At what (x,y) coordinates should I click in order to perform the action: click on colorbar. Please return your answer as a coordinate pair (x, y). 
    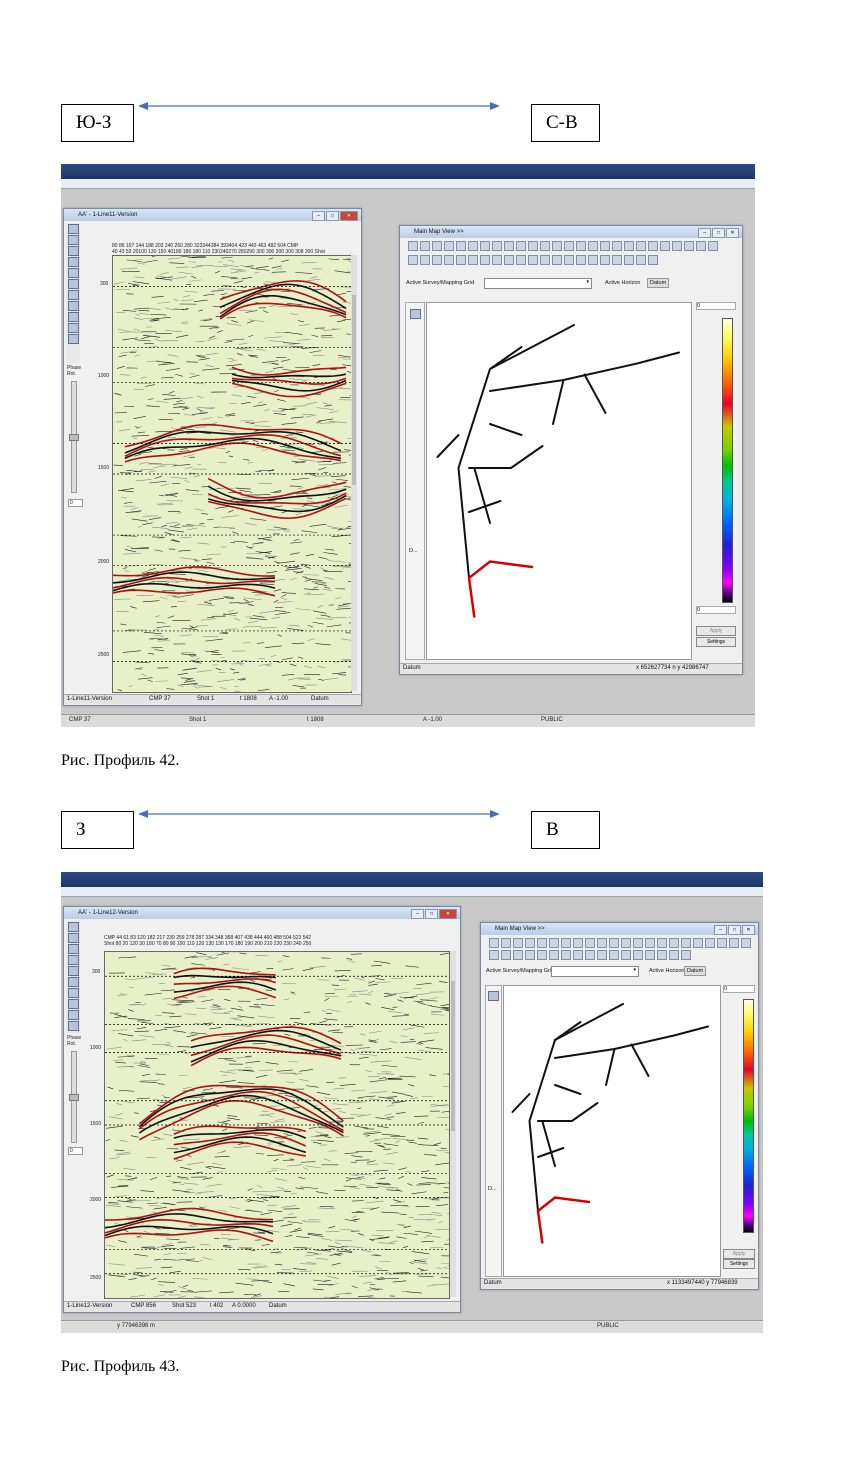
    Looking at the image, I should click on (748, 1116).